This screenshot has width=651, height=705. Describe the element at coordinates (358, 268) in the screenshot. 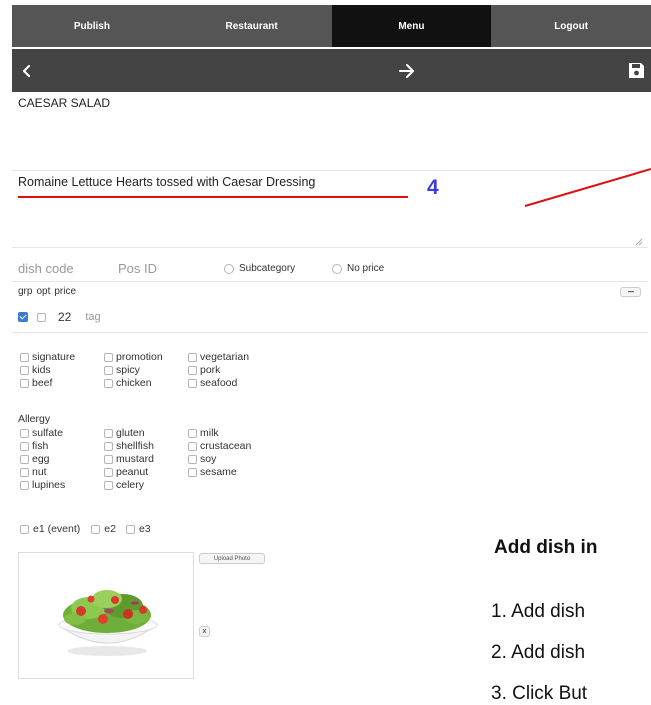

I see `no-price-option: No price` at that location.